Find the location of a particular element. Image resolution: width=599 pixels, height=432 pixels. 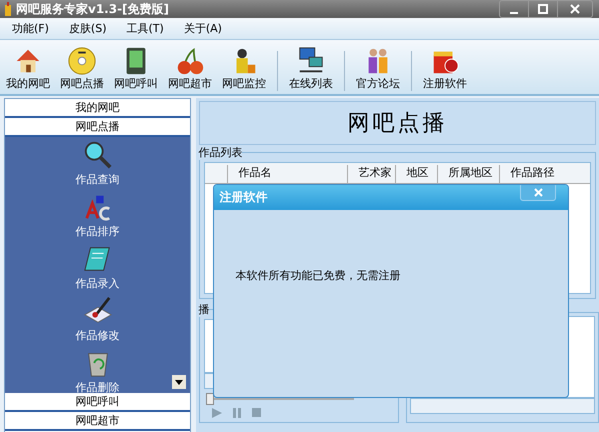

disc-icon is located at coordinates (82, 61).